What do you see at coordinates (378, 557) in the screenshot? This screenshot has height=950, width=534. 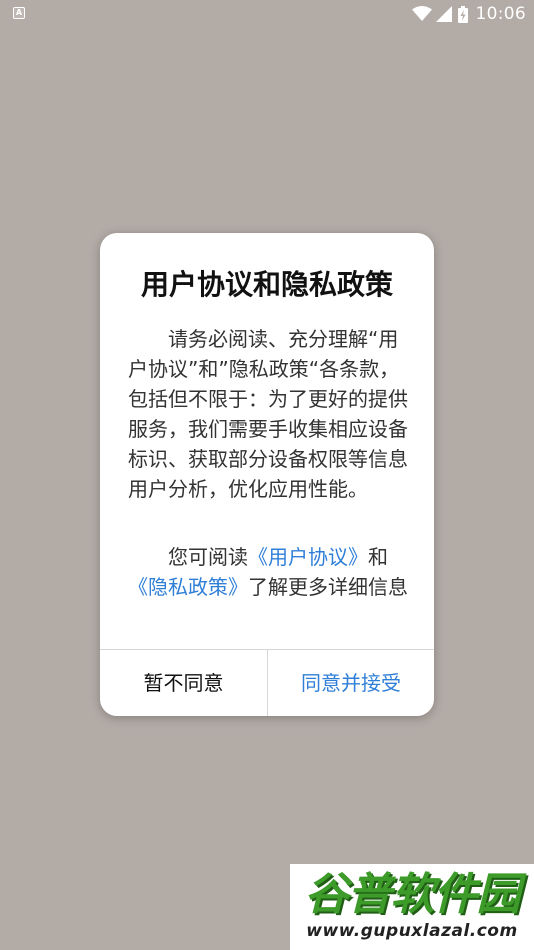 I see `links-and: 和` at bounding box center [378, 557].